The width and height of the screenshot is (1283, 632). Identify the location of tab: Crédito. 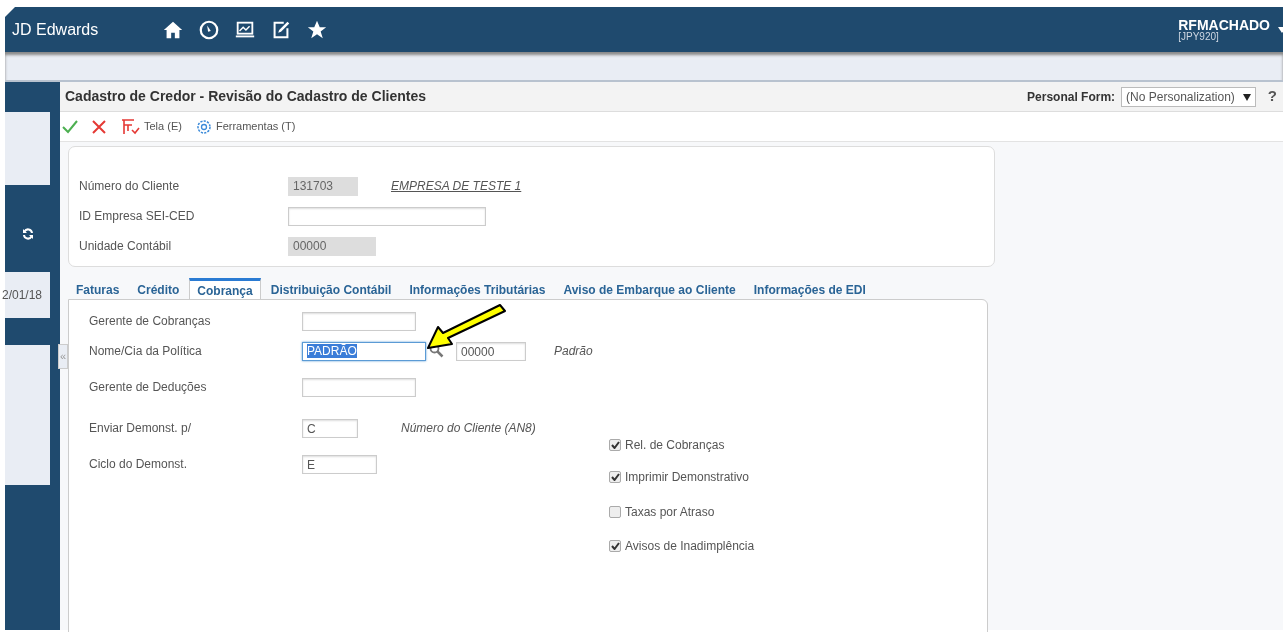
(158, 288).